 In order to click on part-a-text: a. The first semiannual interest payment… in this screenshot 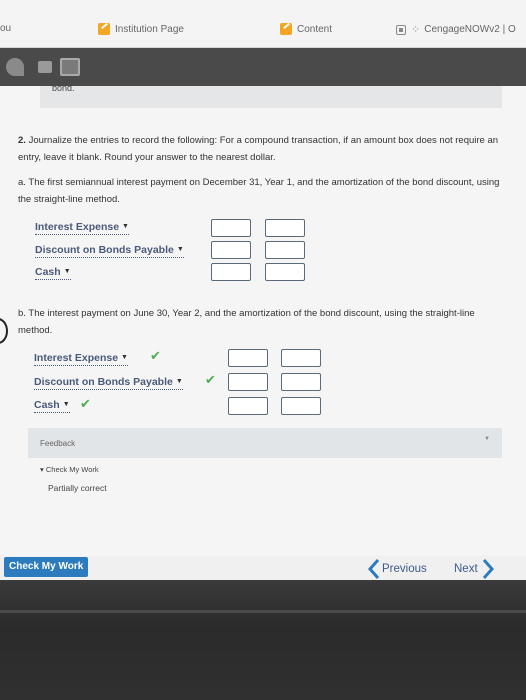, I will do `click(259, 191)`.